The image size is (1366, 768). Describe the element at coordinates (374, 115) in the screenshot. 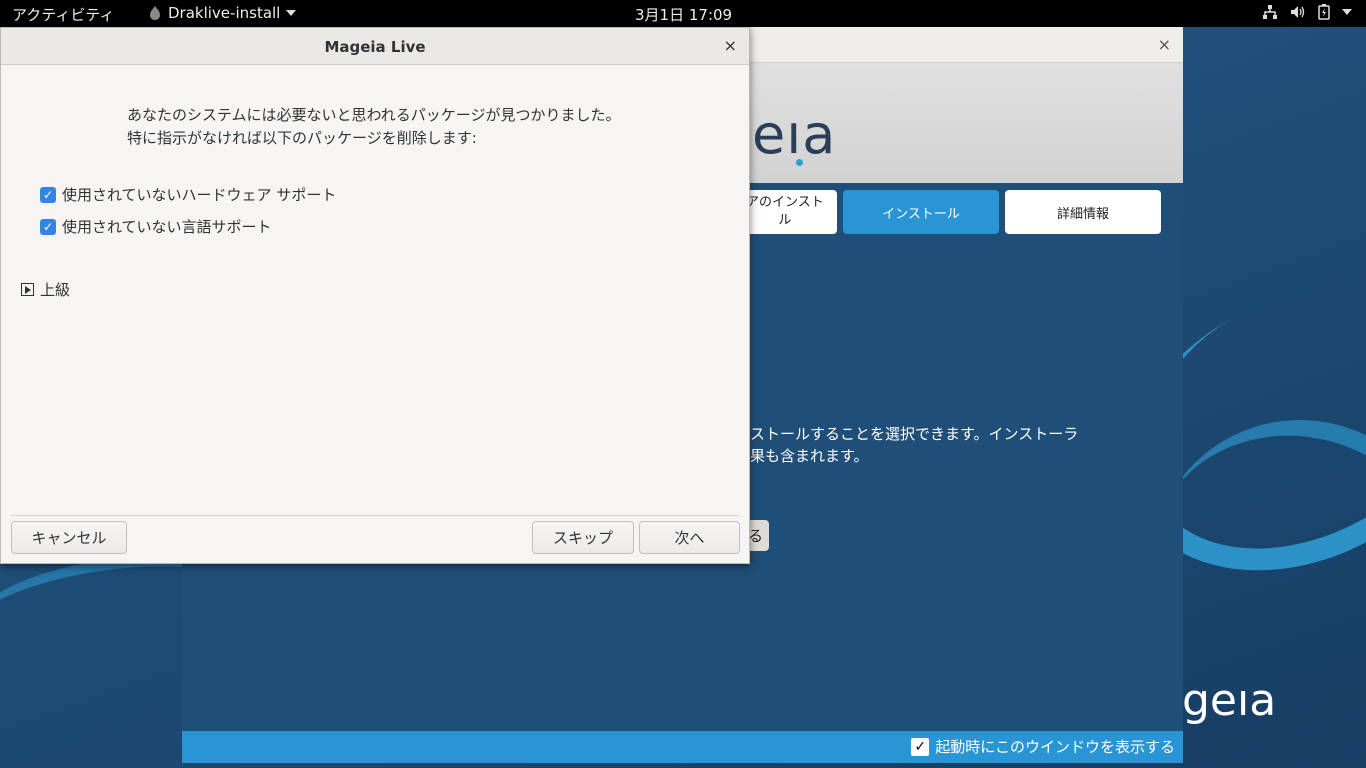

I see `message-line: あなたのシステムには必要ないと思われるパッケージが見つかりました。` at that location.